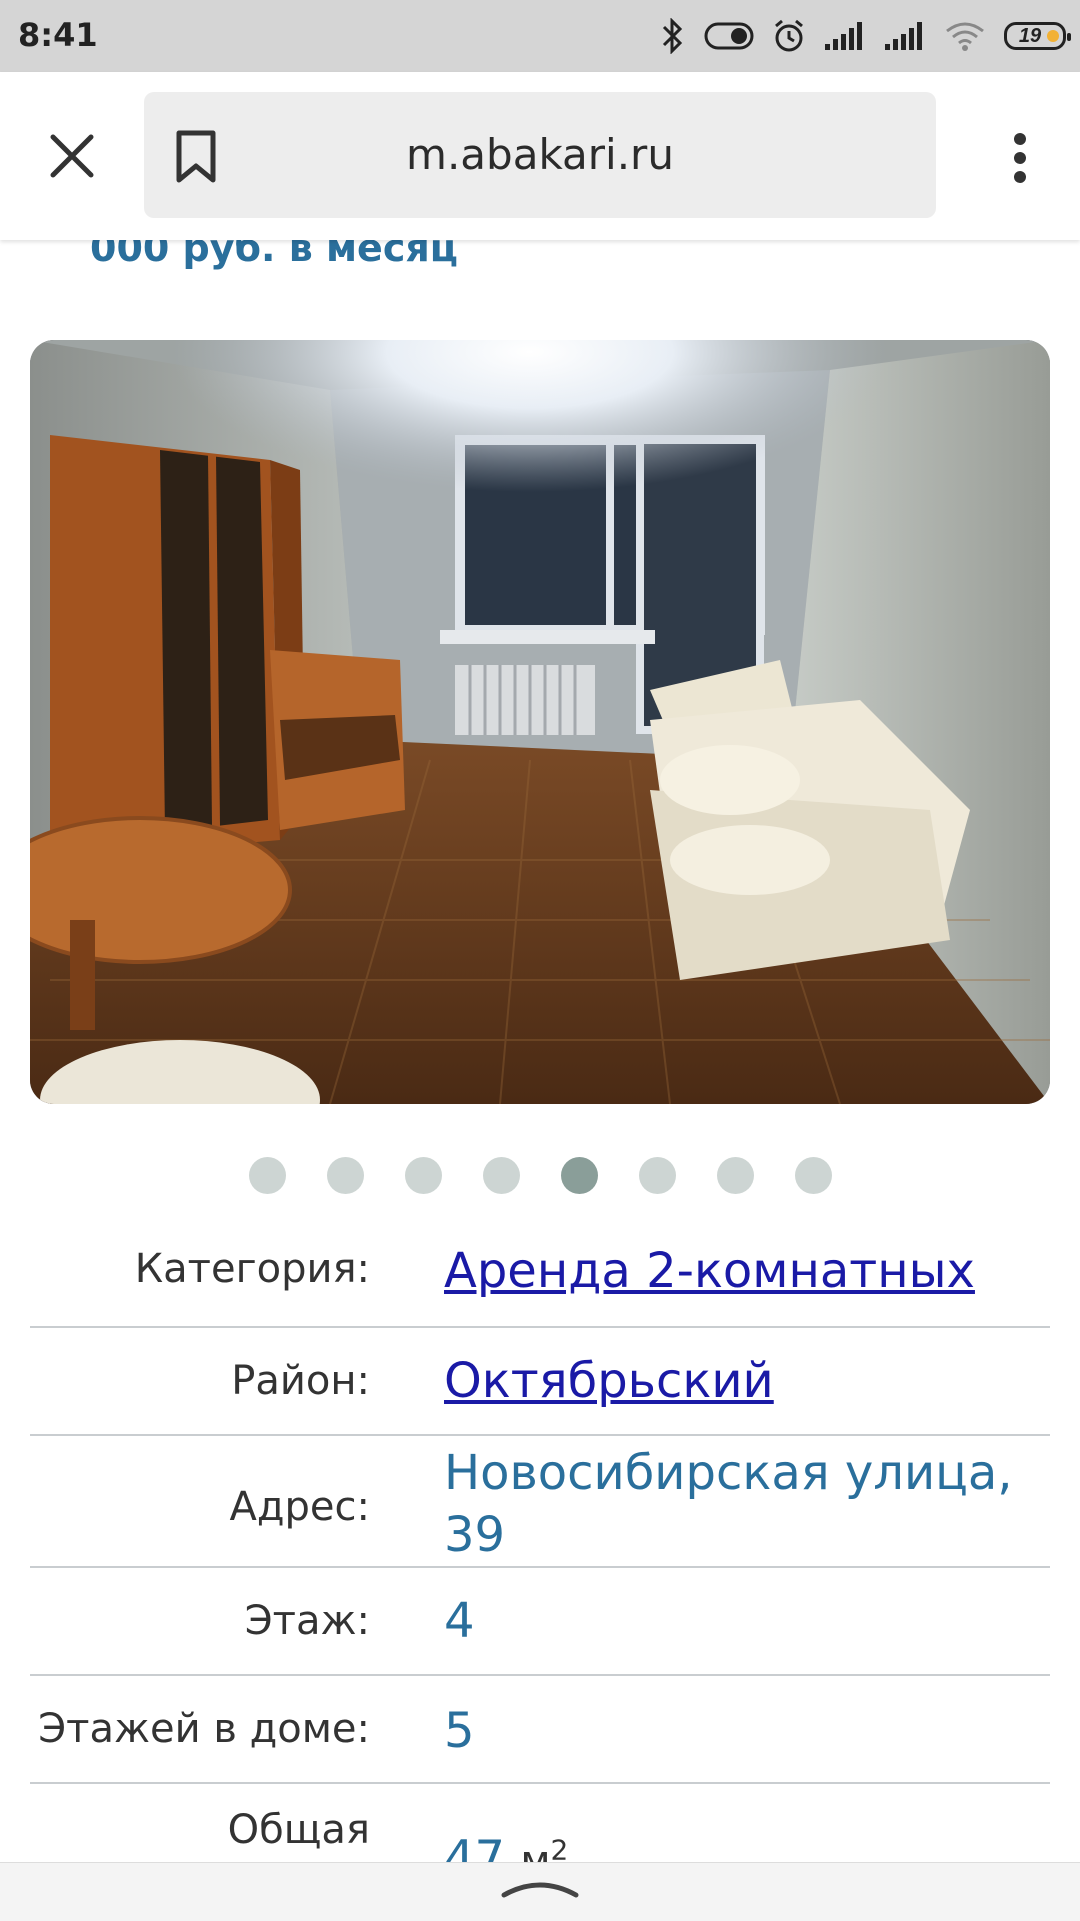  What do you see at coordinates (579, 1175) in the screenshot?
I see `carousel-dot-active` at bounding box center [579, 1175].